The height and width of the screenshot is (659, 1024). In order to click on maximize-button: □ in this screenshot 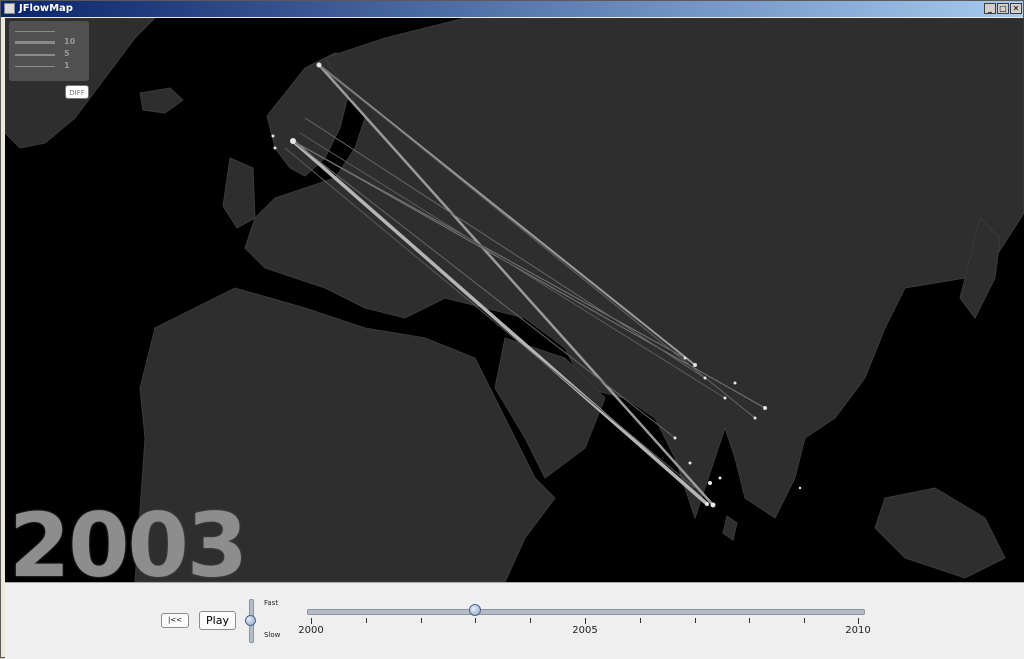, I will do `click(1003, 8)`.